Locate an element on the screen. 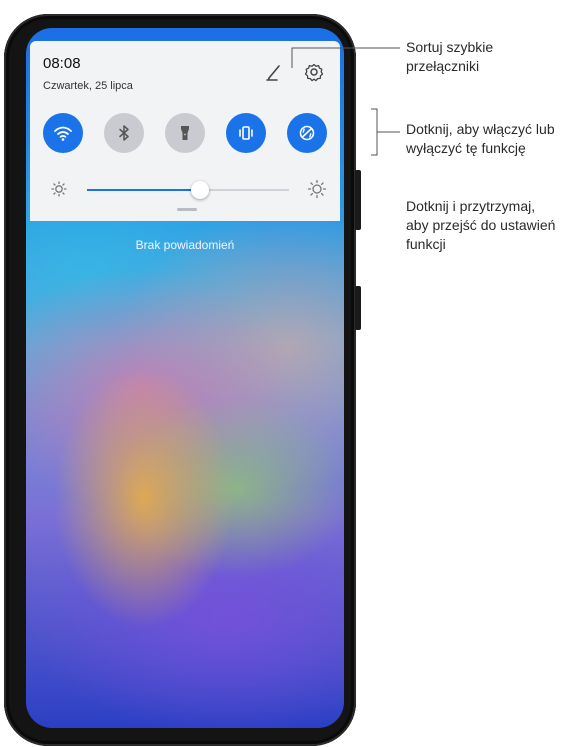 The height and width of the screenshot is (747, 566). callout-leader-lines is located at coordinates (345, 101).